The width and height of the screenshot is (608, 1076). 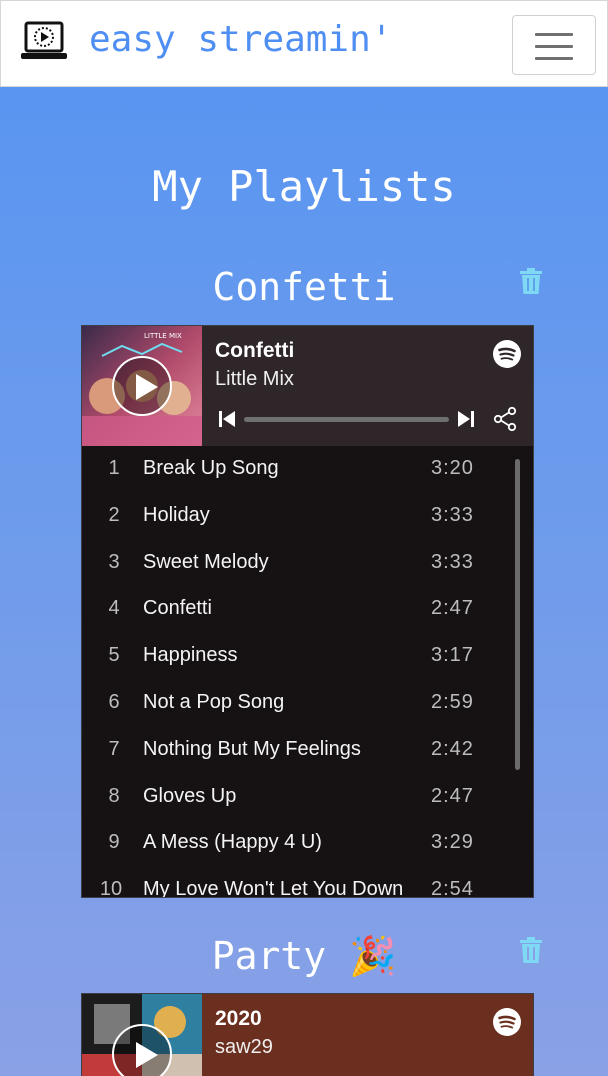 What do you see at coordinates (211, 468) in the screenshot?
I see `track-name: Break Up Song` at bounding box center [211, 468].